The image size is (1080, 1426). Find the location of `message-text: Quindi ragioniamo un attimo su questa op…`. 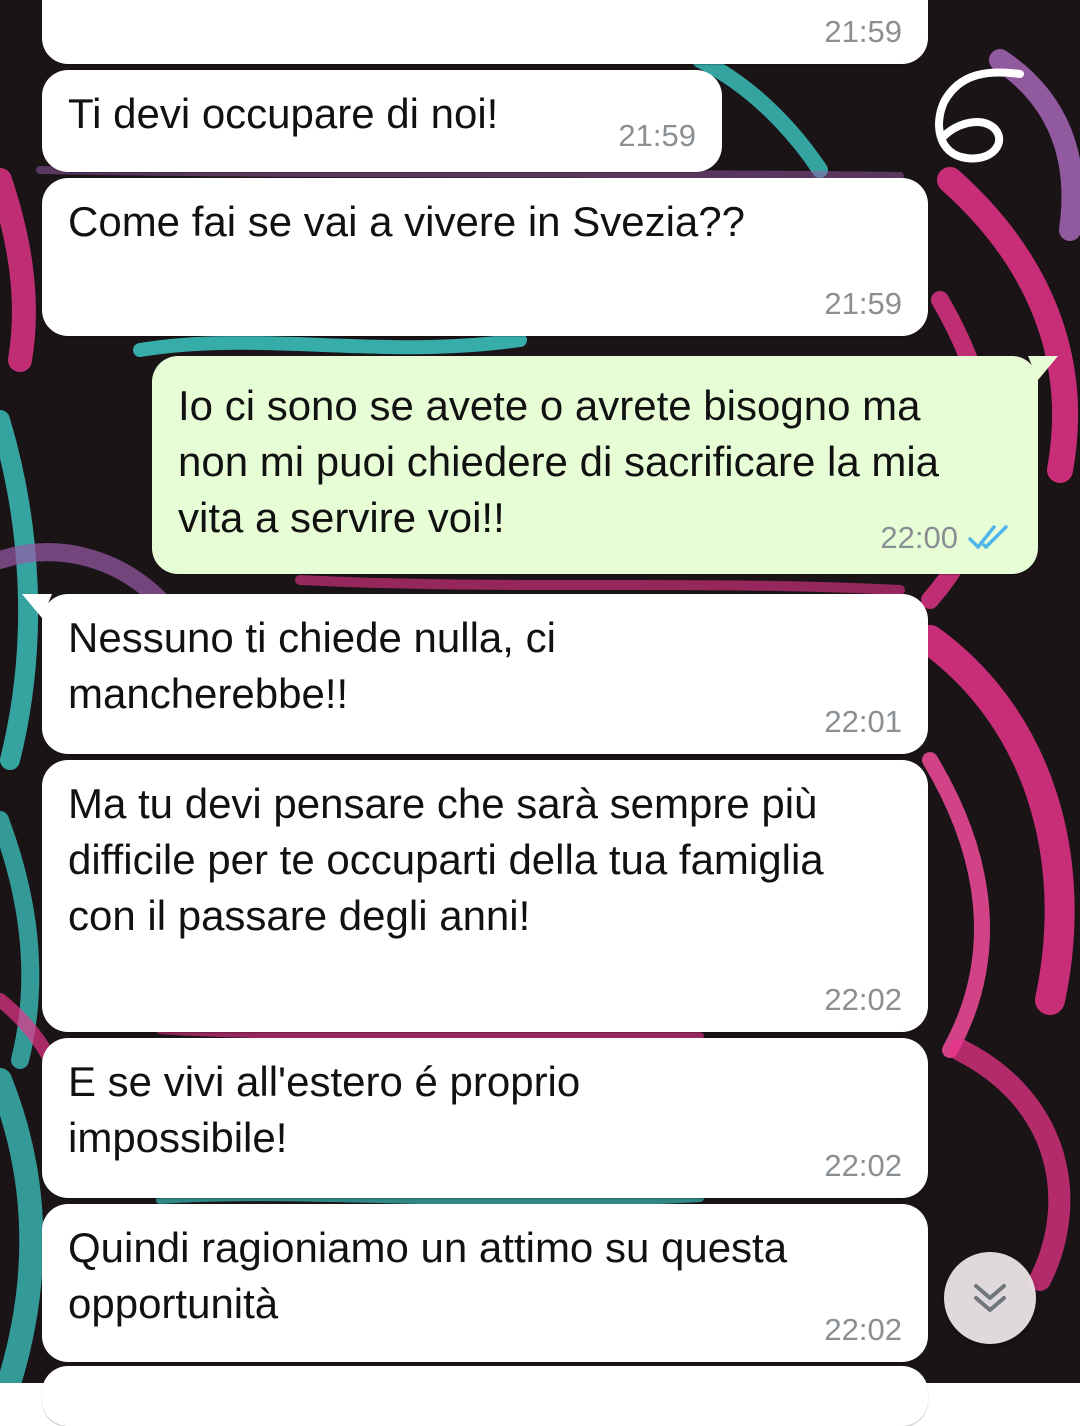

message-text: Quindi ragioniamo un attimo su questa op… is located at coordinates (428, 1275).